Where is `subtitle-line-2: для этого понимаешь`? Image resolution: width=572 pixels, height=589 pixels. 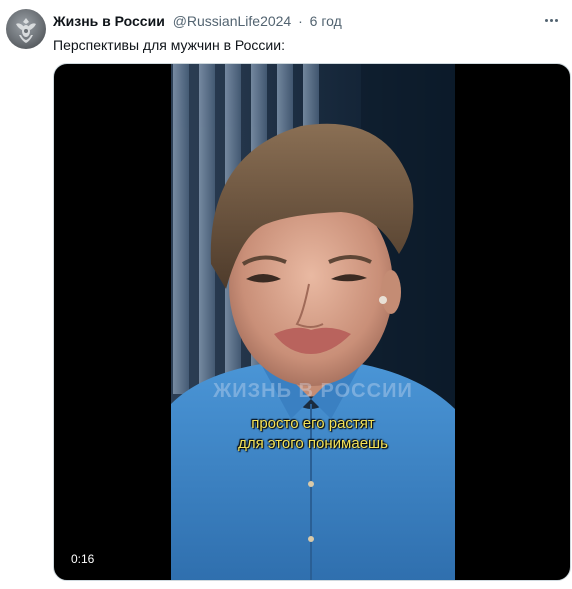
subtitle-line-2: для этого понимаешь is located at coordinates (313, 443).